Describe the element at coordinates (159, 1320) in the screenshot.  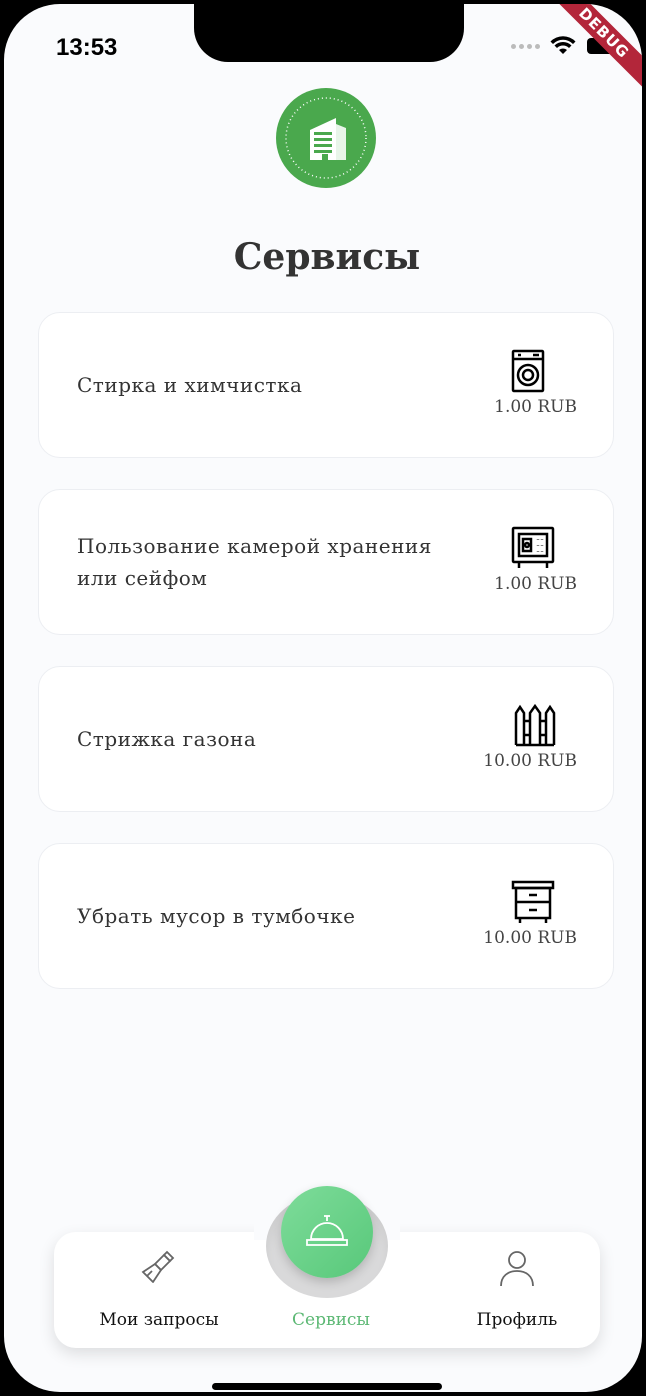
I see `nav-label: Мои запросы` at that location.